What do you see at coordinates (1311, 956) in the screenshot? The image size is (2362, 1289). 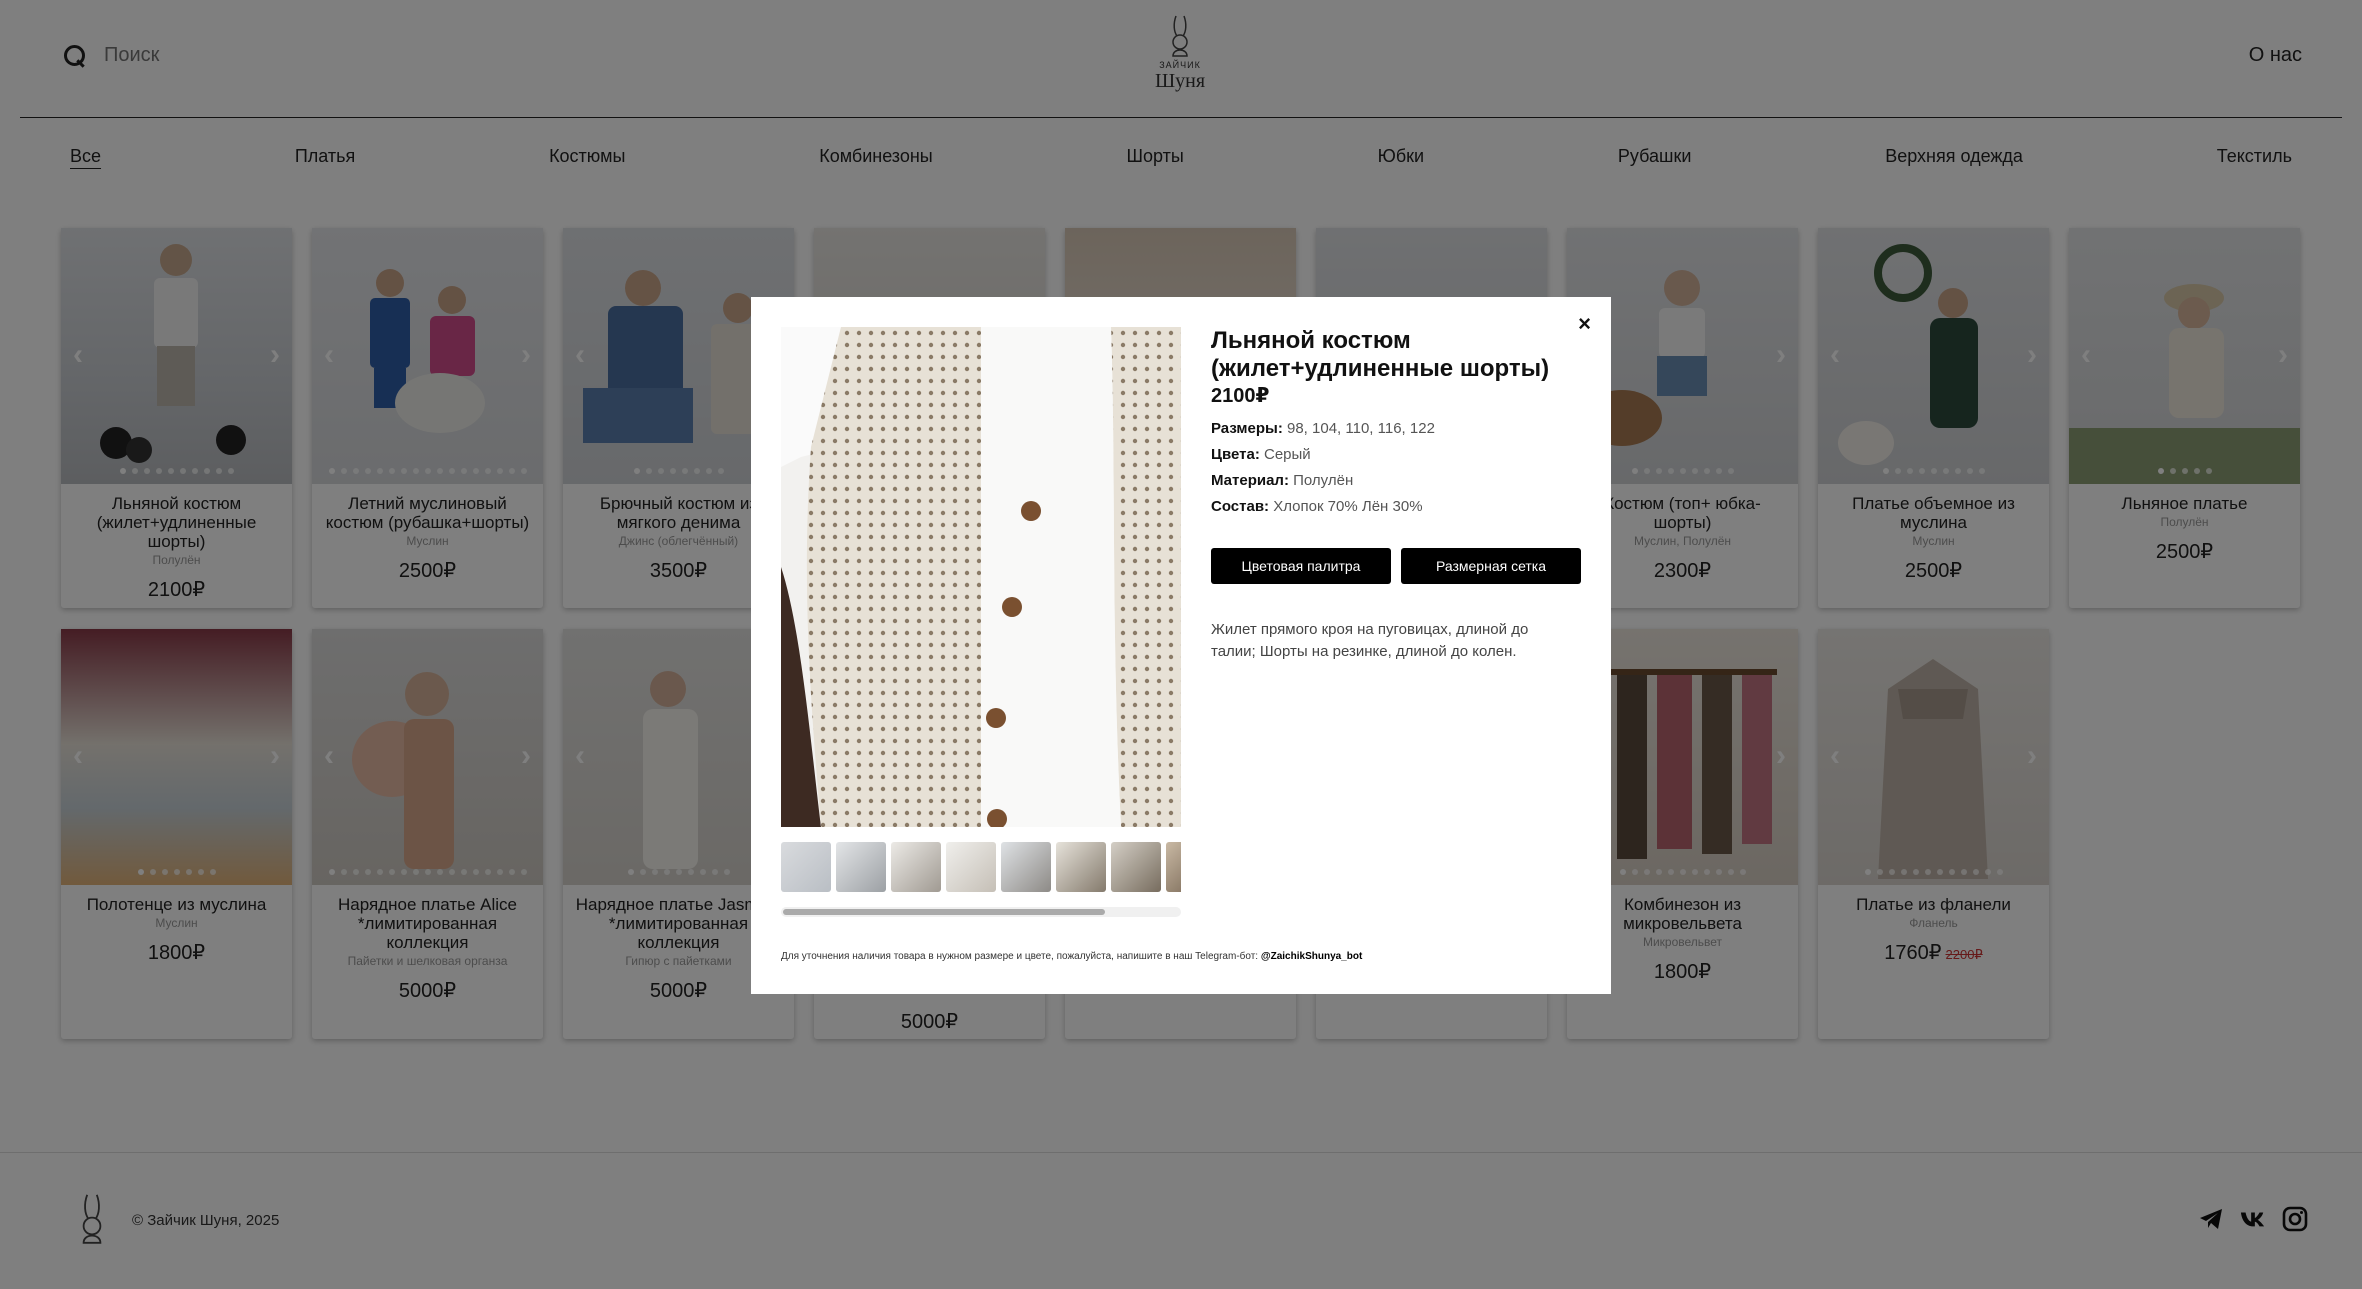 I see `telegram-bot-link: @ZaichikShunya_bot` at bounding box center [1311, 956].